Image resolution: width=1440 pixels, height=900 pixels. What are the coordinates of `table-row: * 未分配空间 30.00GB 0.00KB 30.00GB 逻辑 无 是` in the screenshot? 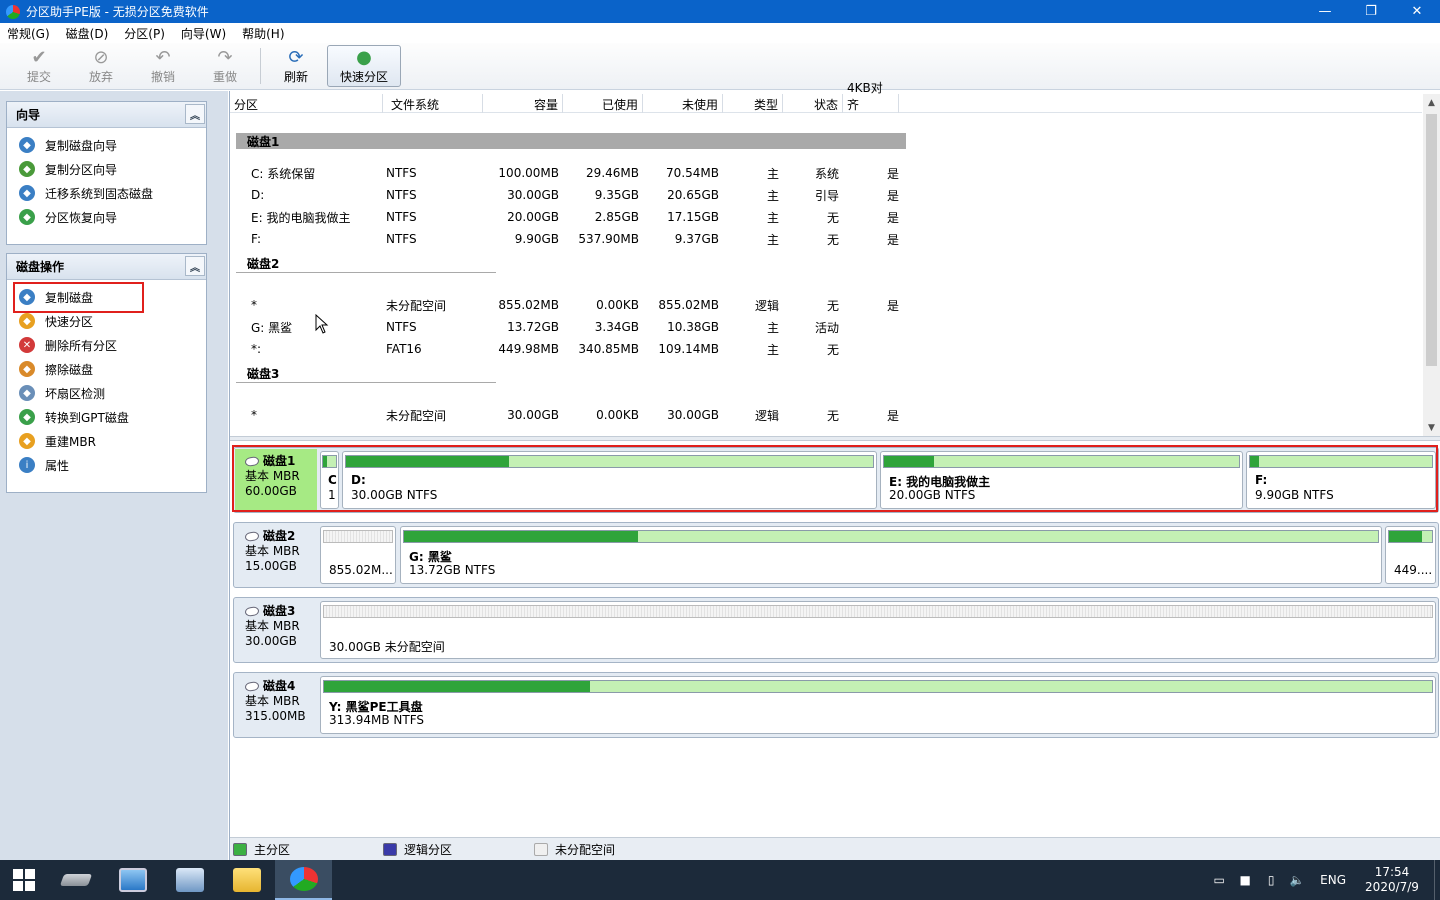 It's located at (566, 415).